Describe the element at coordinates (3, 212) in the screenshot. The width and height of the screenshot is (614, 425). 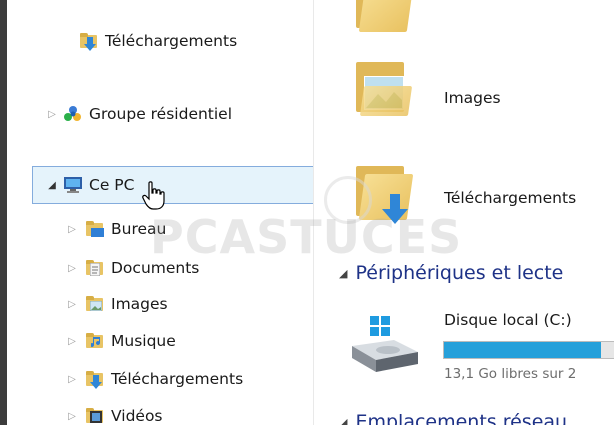
I see `window-left-border` at that location.